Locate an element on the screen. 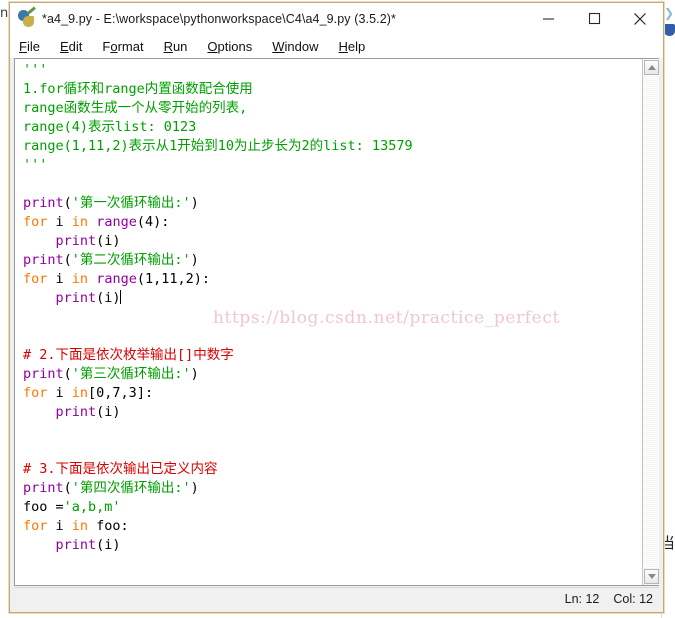 This screenshot has width=675, height=618. menu-bar: File Edit Format Run Options Window Help is located at coordinates (336, 46).